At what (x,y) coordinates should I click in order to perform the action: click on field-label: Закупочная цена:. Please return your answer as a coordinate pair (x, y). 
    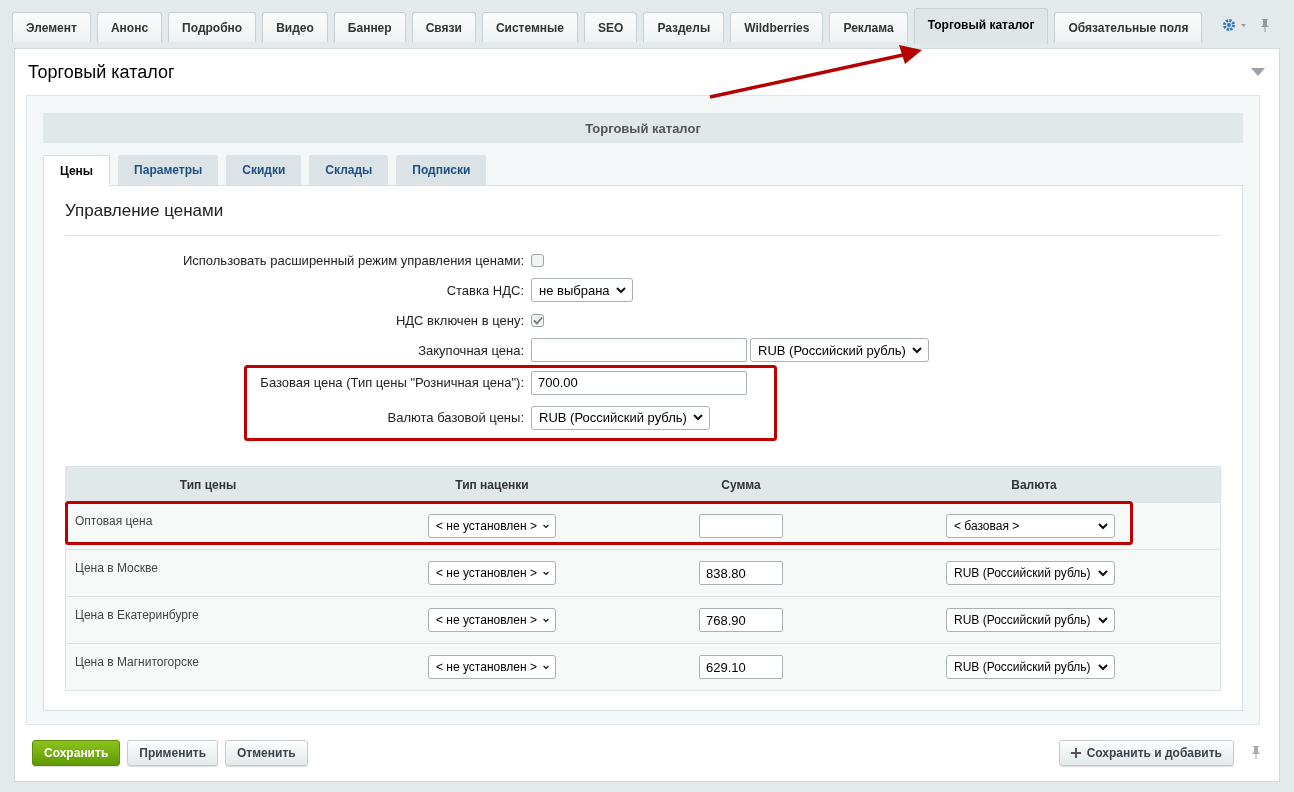
    Looking at the image, I should click on (470, 350).